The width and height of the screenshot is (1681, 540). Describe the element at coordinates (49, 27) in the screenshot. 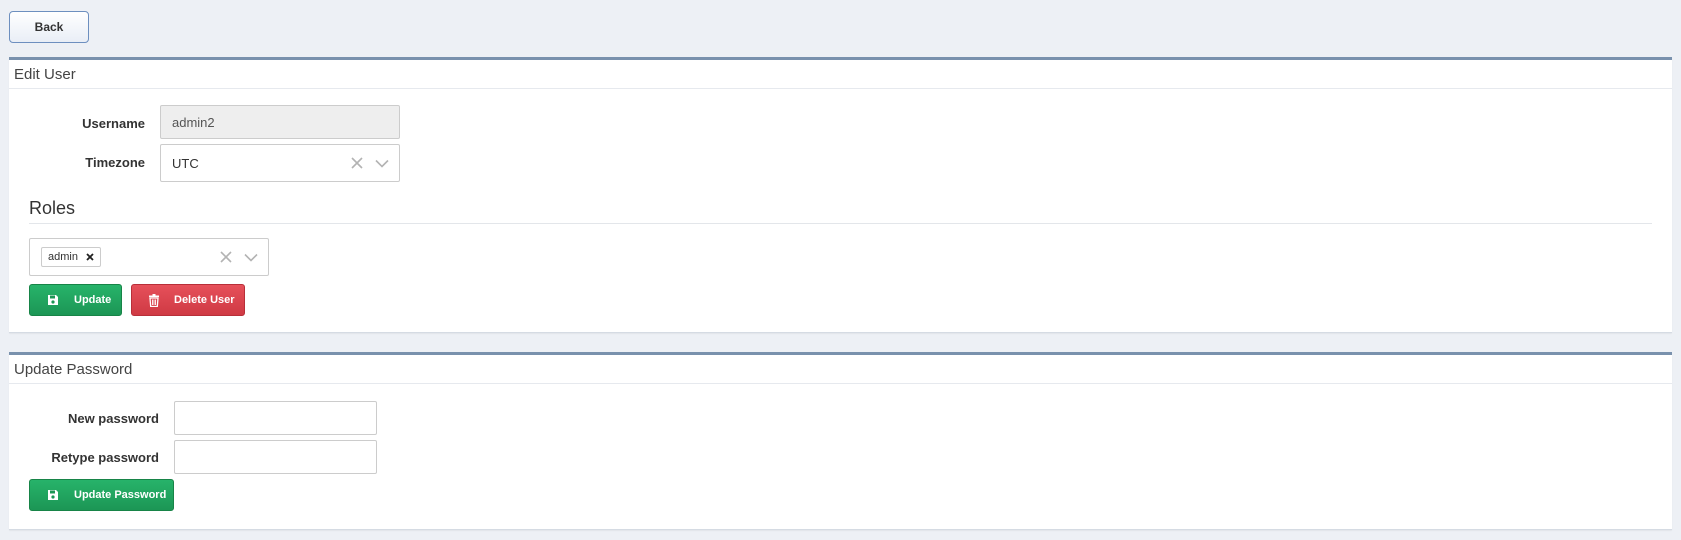

I see `back-button: Back` at that location.